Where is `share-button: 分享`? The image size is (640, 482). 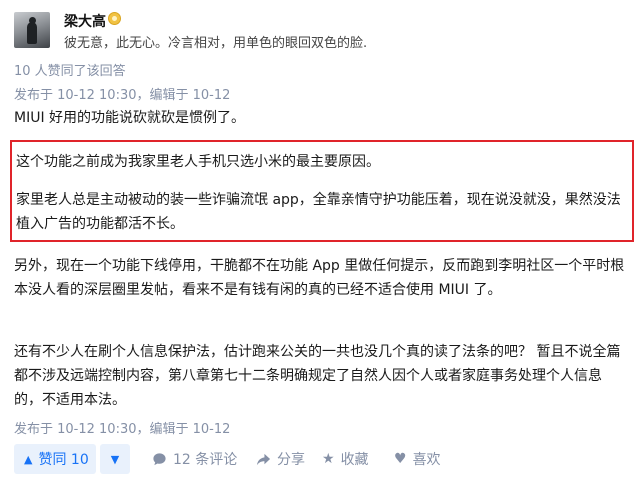 share-button: 分享 is located at coordinates (280, 459).